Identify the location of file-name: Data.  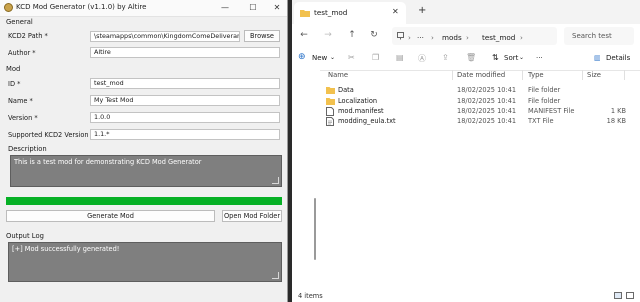
(346, 90).